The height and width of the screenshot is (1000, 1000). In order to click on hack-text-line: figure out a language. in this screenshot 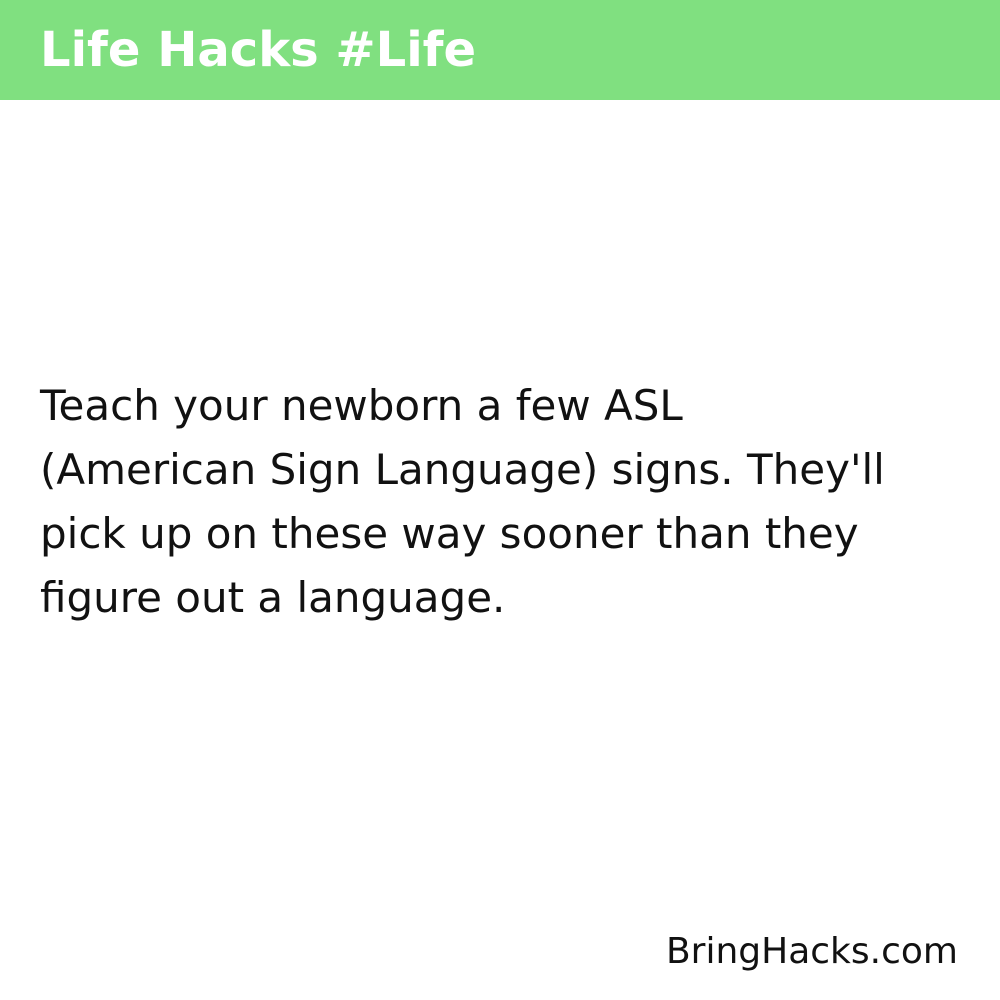, I will do `click(273, 597)`.